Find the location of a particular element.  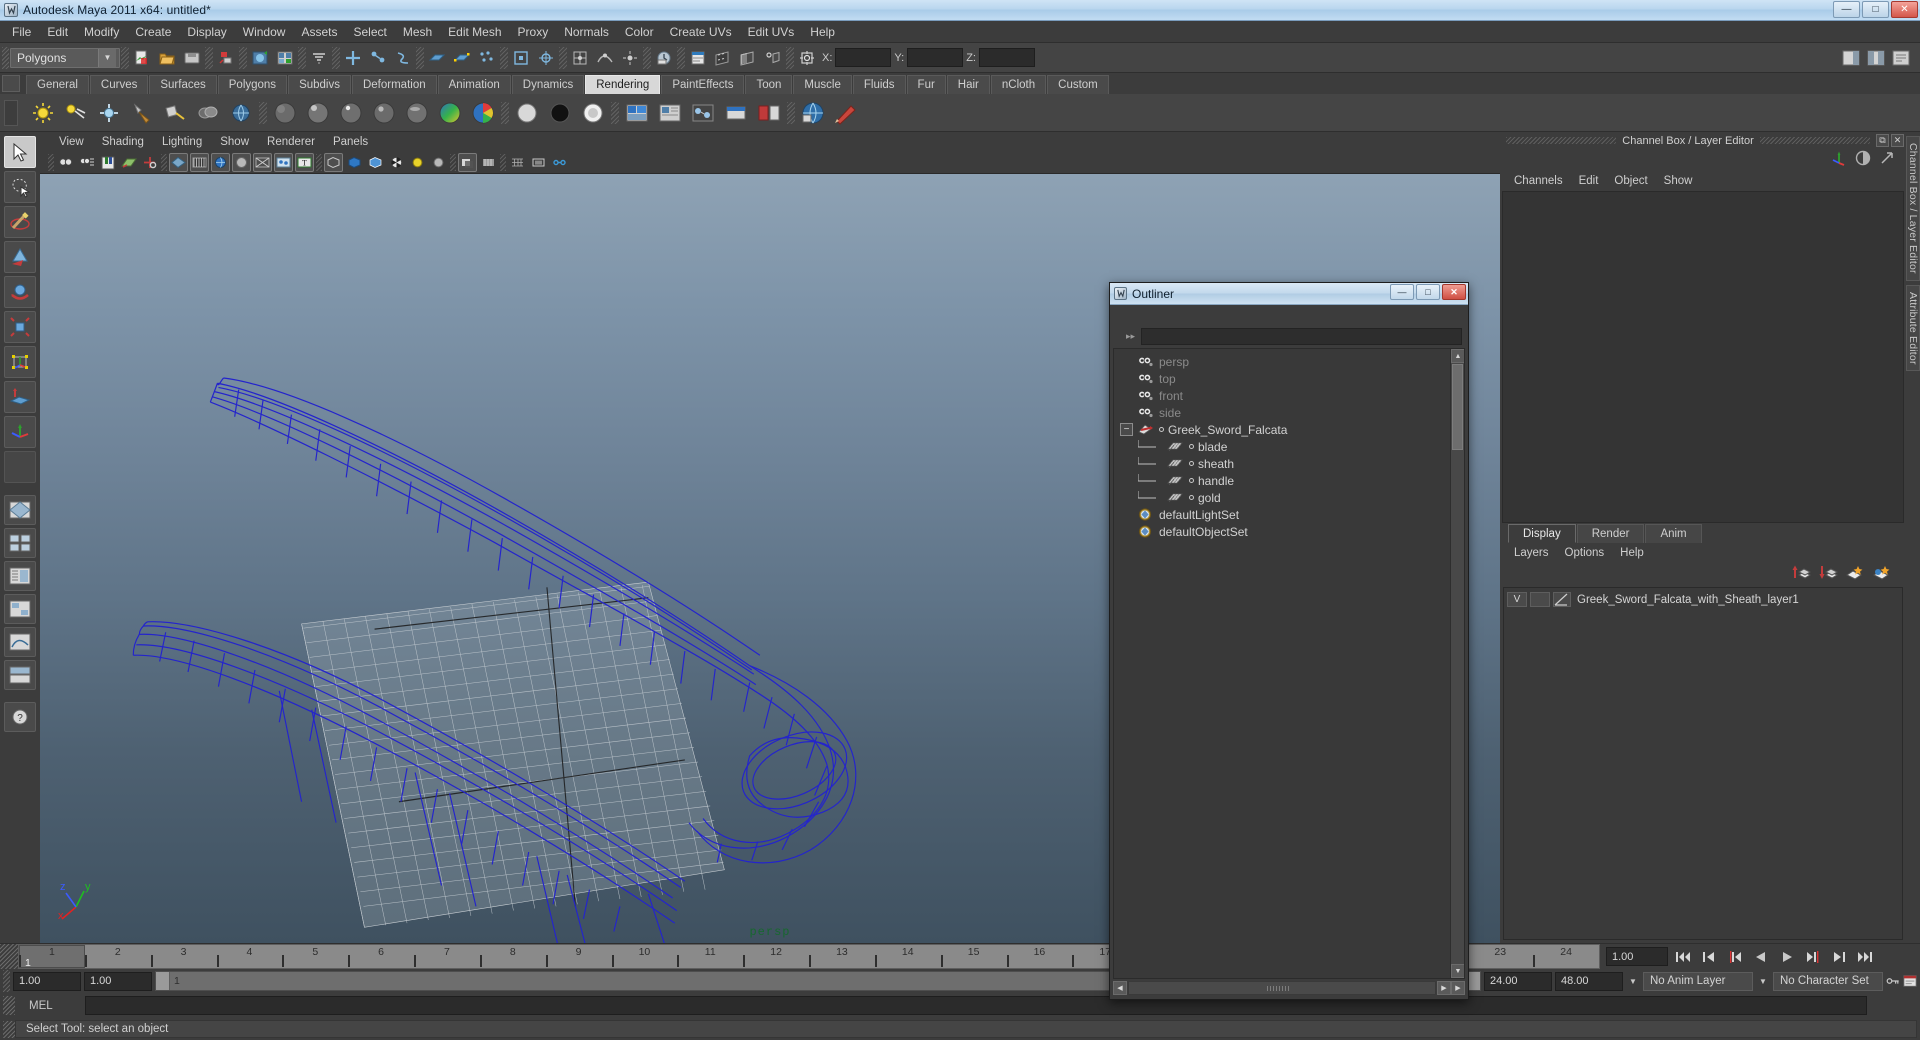

lambert-material-icon is located at coordinates (285, 113).